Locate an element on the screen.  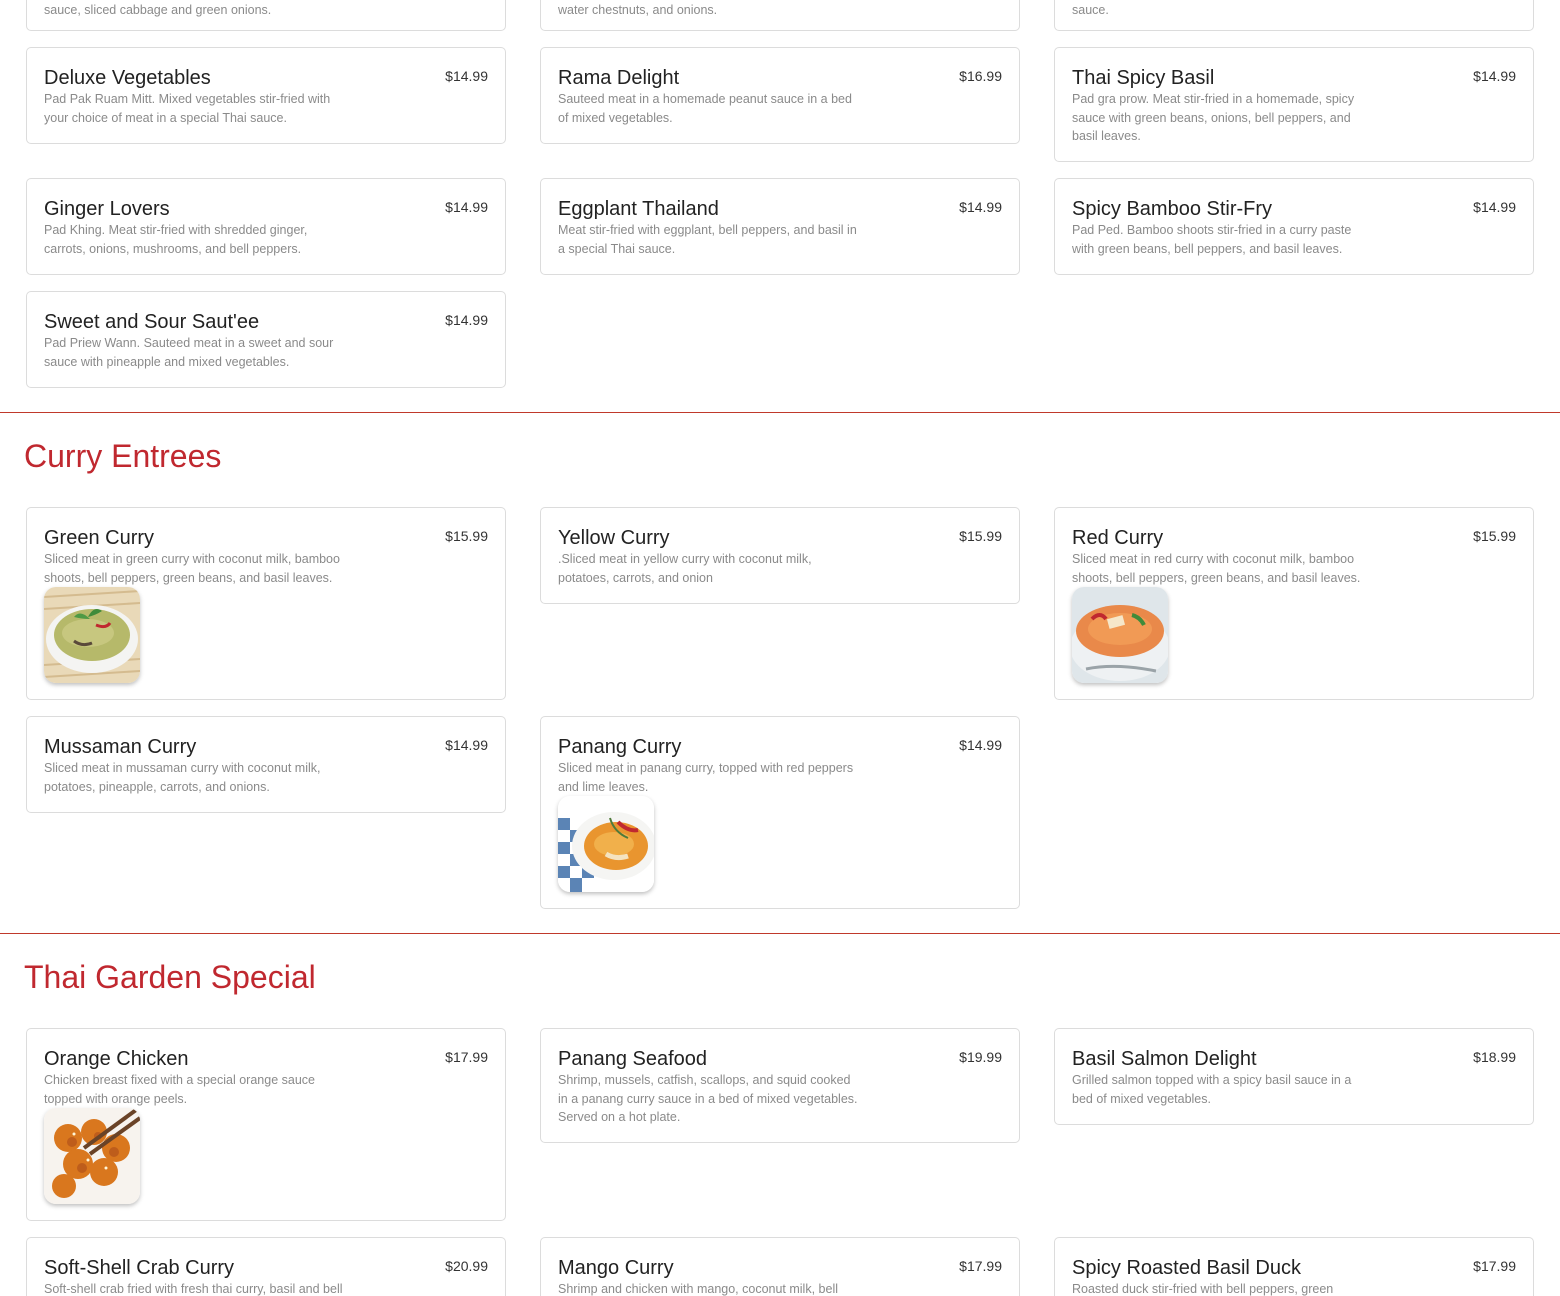
item-name: Green Curry is located at coordinates (99, 538).